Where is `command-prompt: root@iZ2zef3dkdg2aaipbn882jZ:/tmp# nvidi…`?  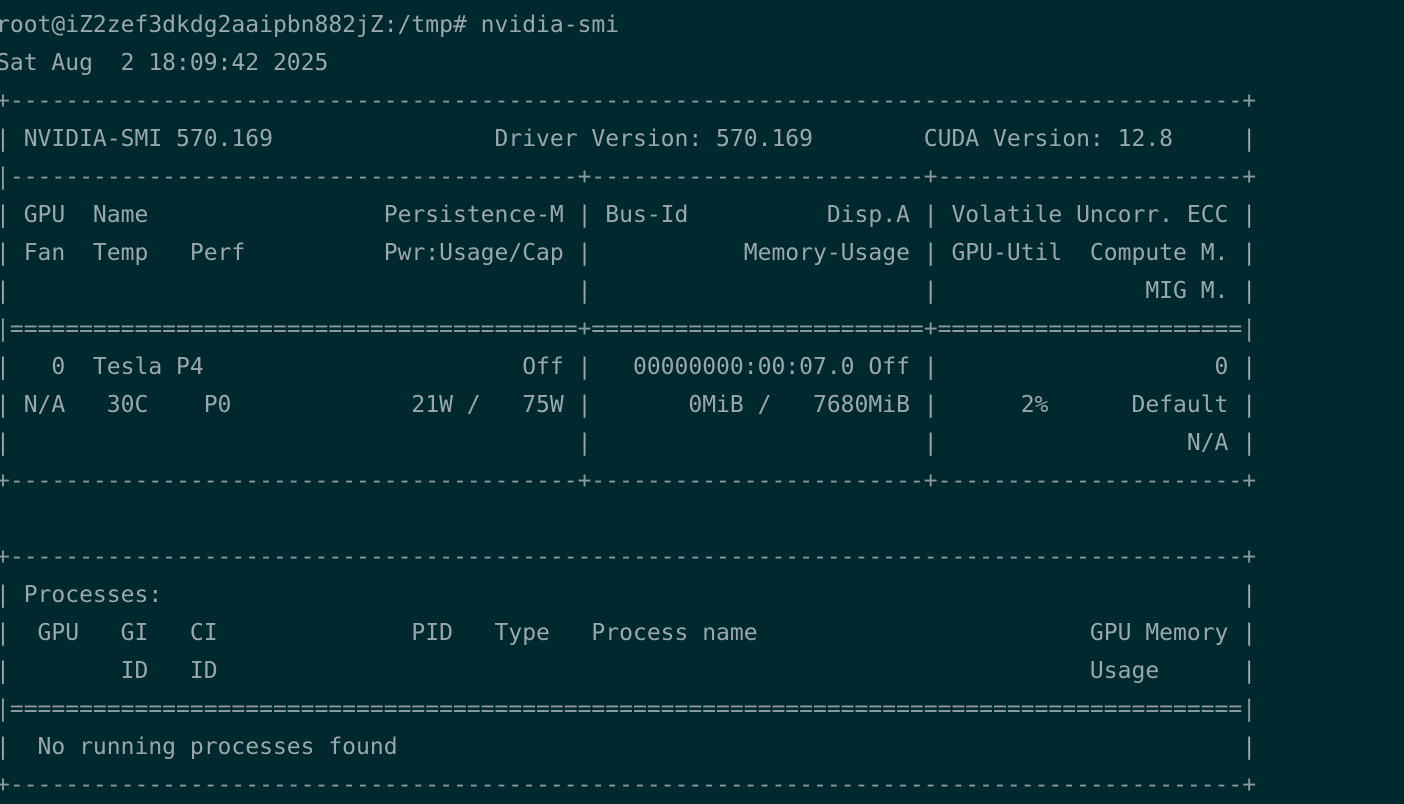
command-prompt: root@iZ2zef3dkdg2aaipbn882jZ:/tmp# nvidi… is located at coordinates (310, 25).